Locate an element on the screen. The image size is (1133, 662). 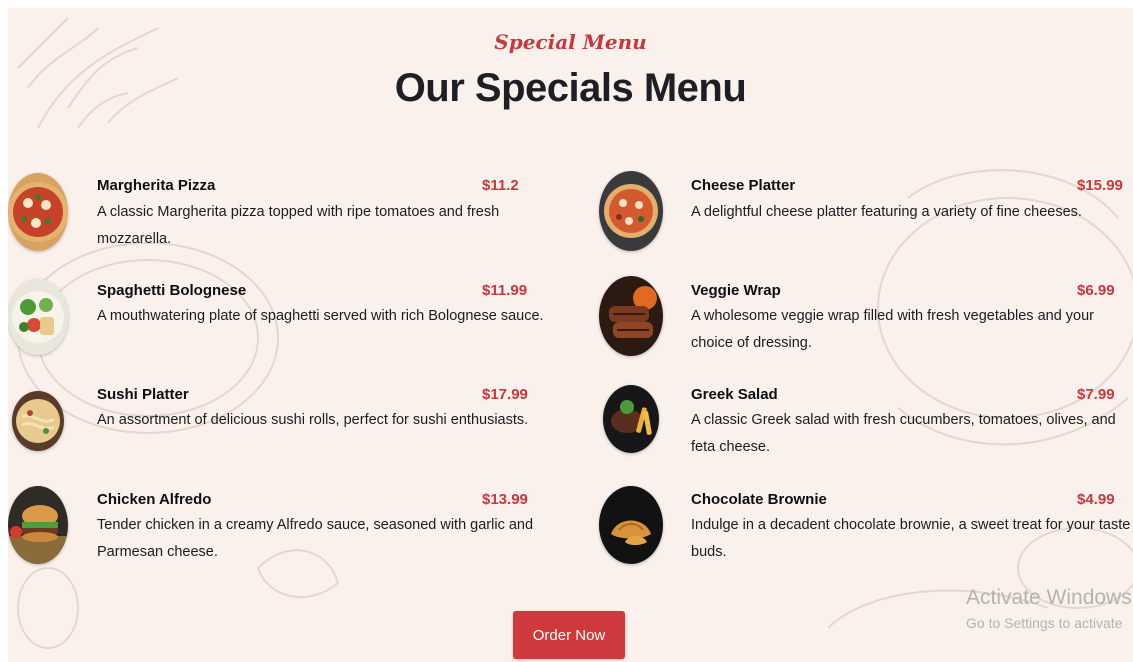
order-now-button: Order Now is located at coordinates (569, 635).